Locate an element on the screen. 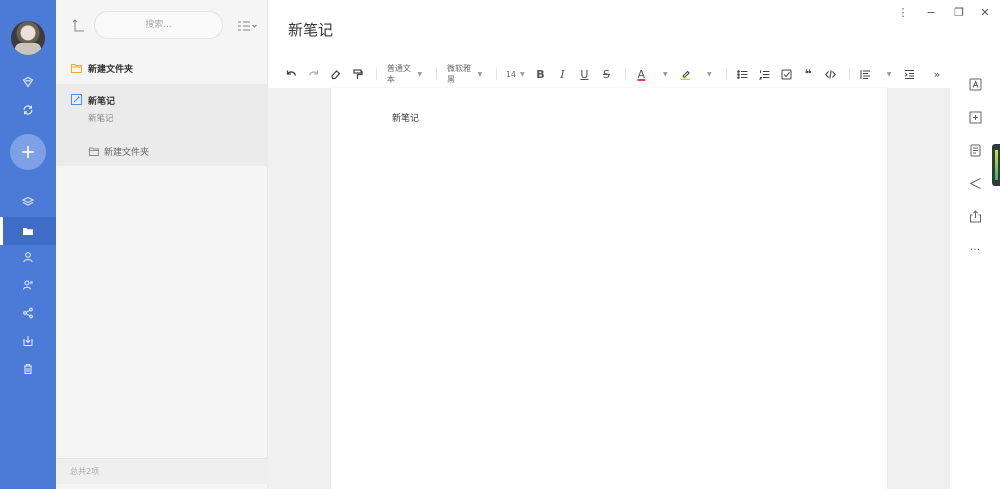 This screenshot has width=1000, height=489. font-color-button: A is located at coordinates (641, 74).